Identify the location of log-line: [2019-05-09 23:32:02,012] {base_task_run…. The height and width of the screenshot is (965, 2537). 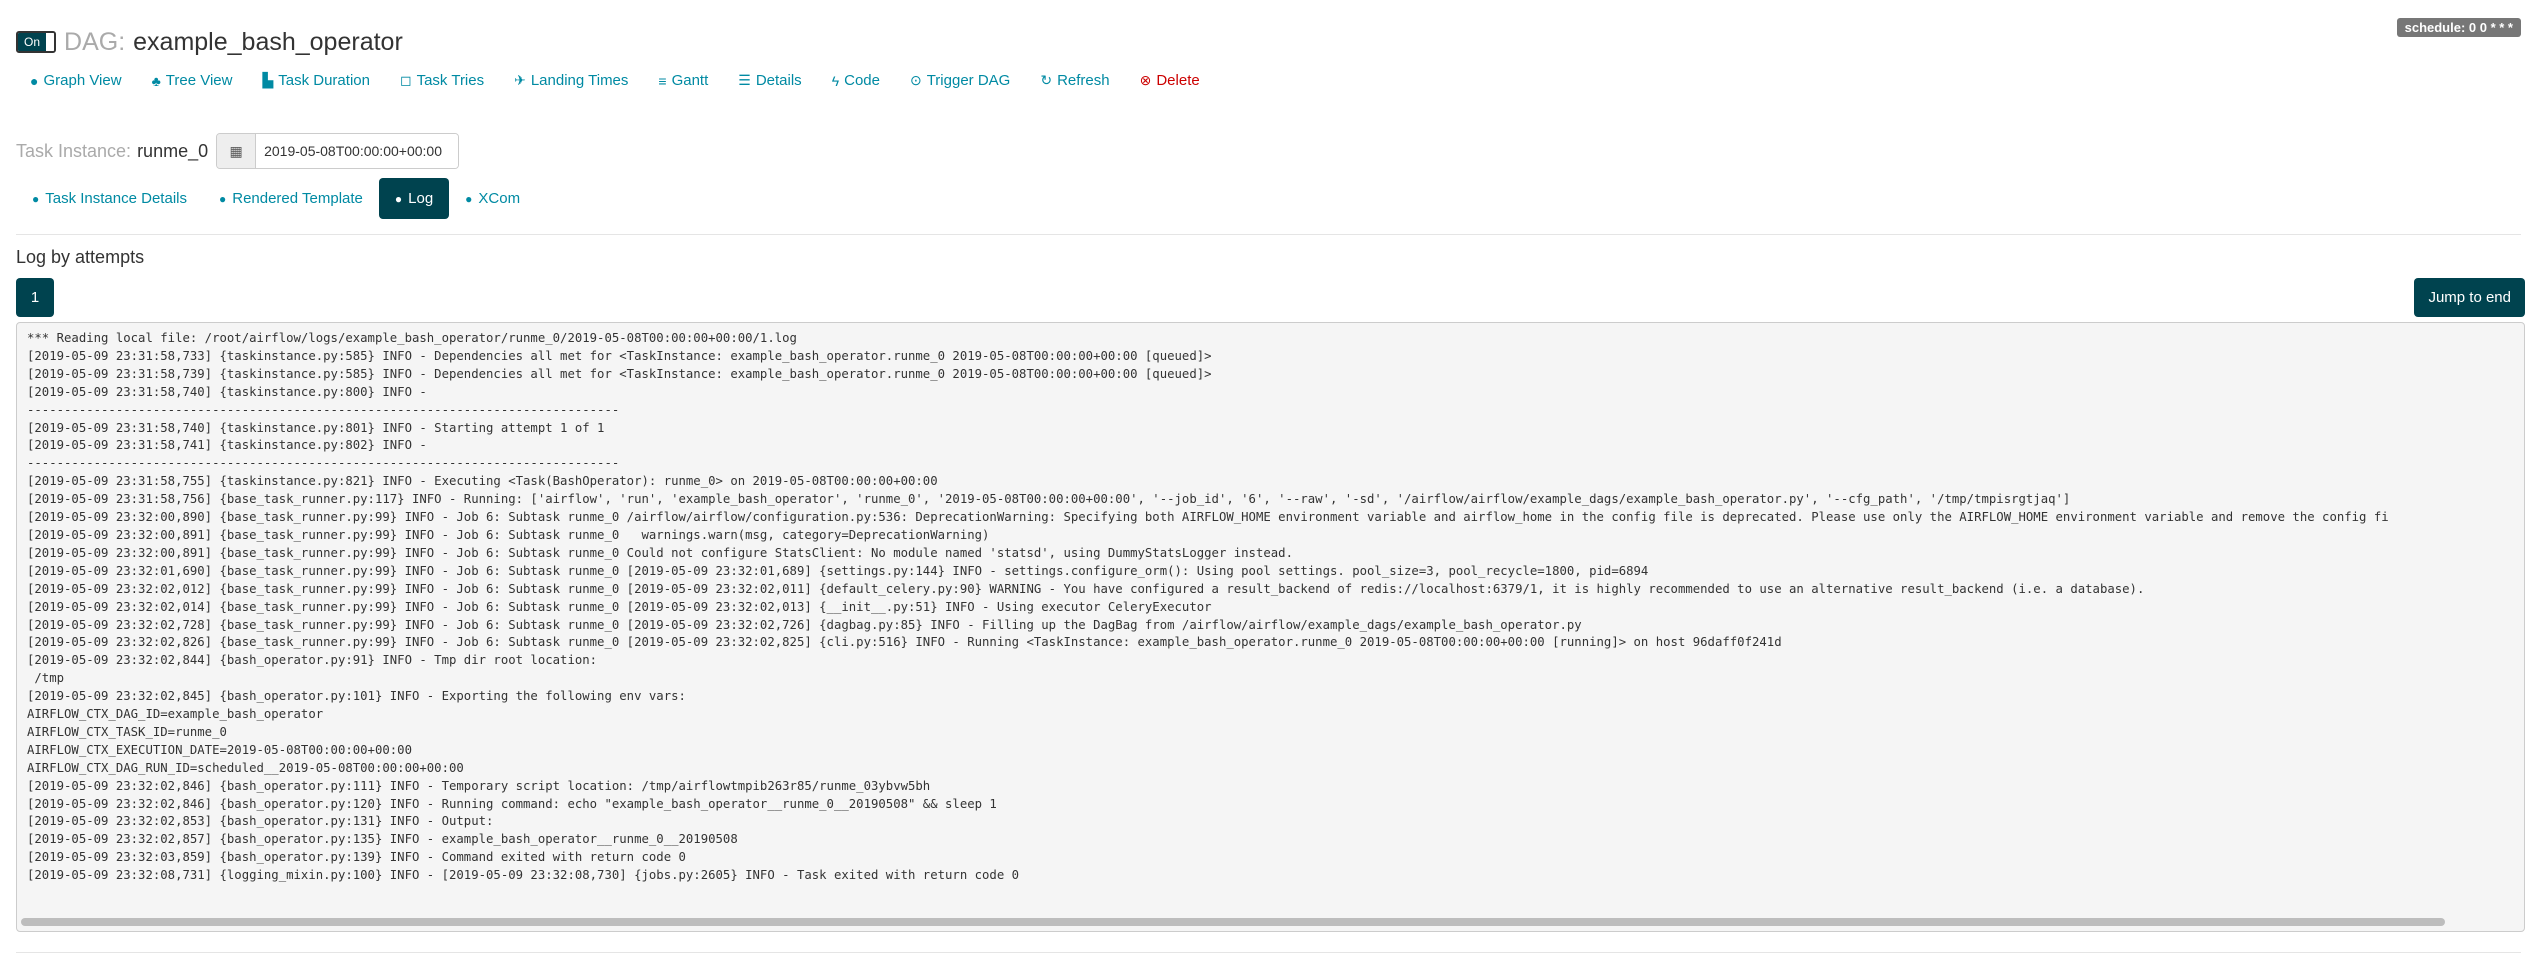
(1086, 588).